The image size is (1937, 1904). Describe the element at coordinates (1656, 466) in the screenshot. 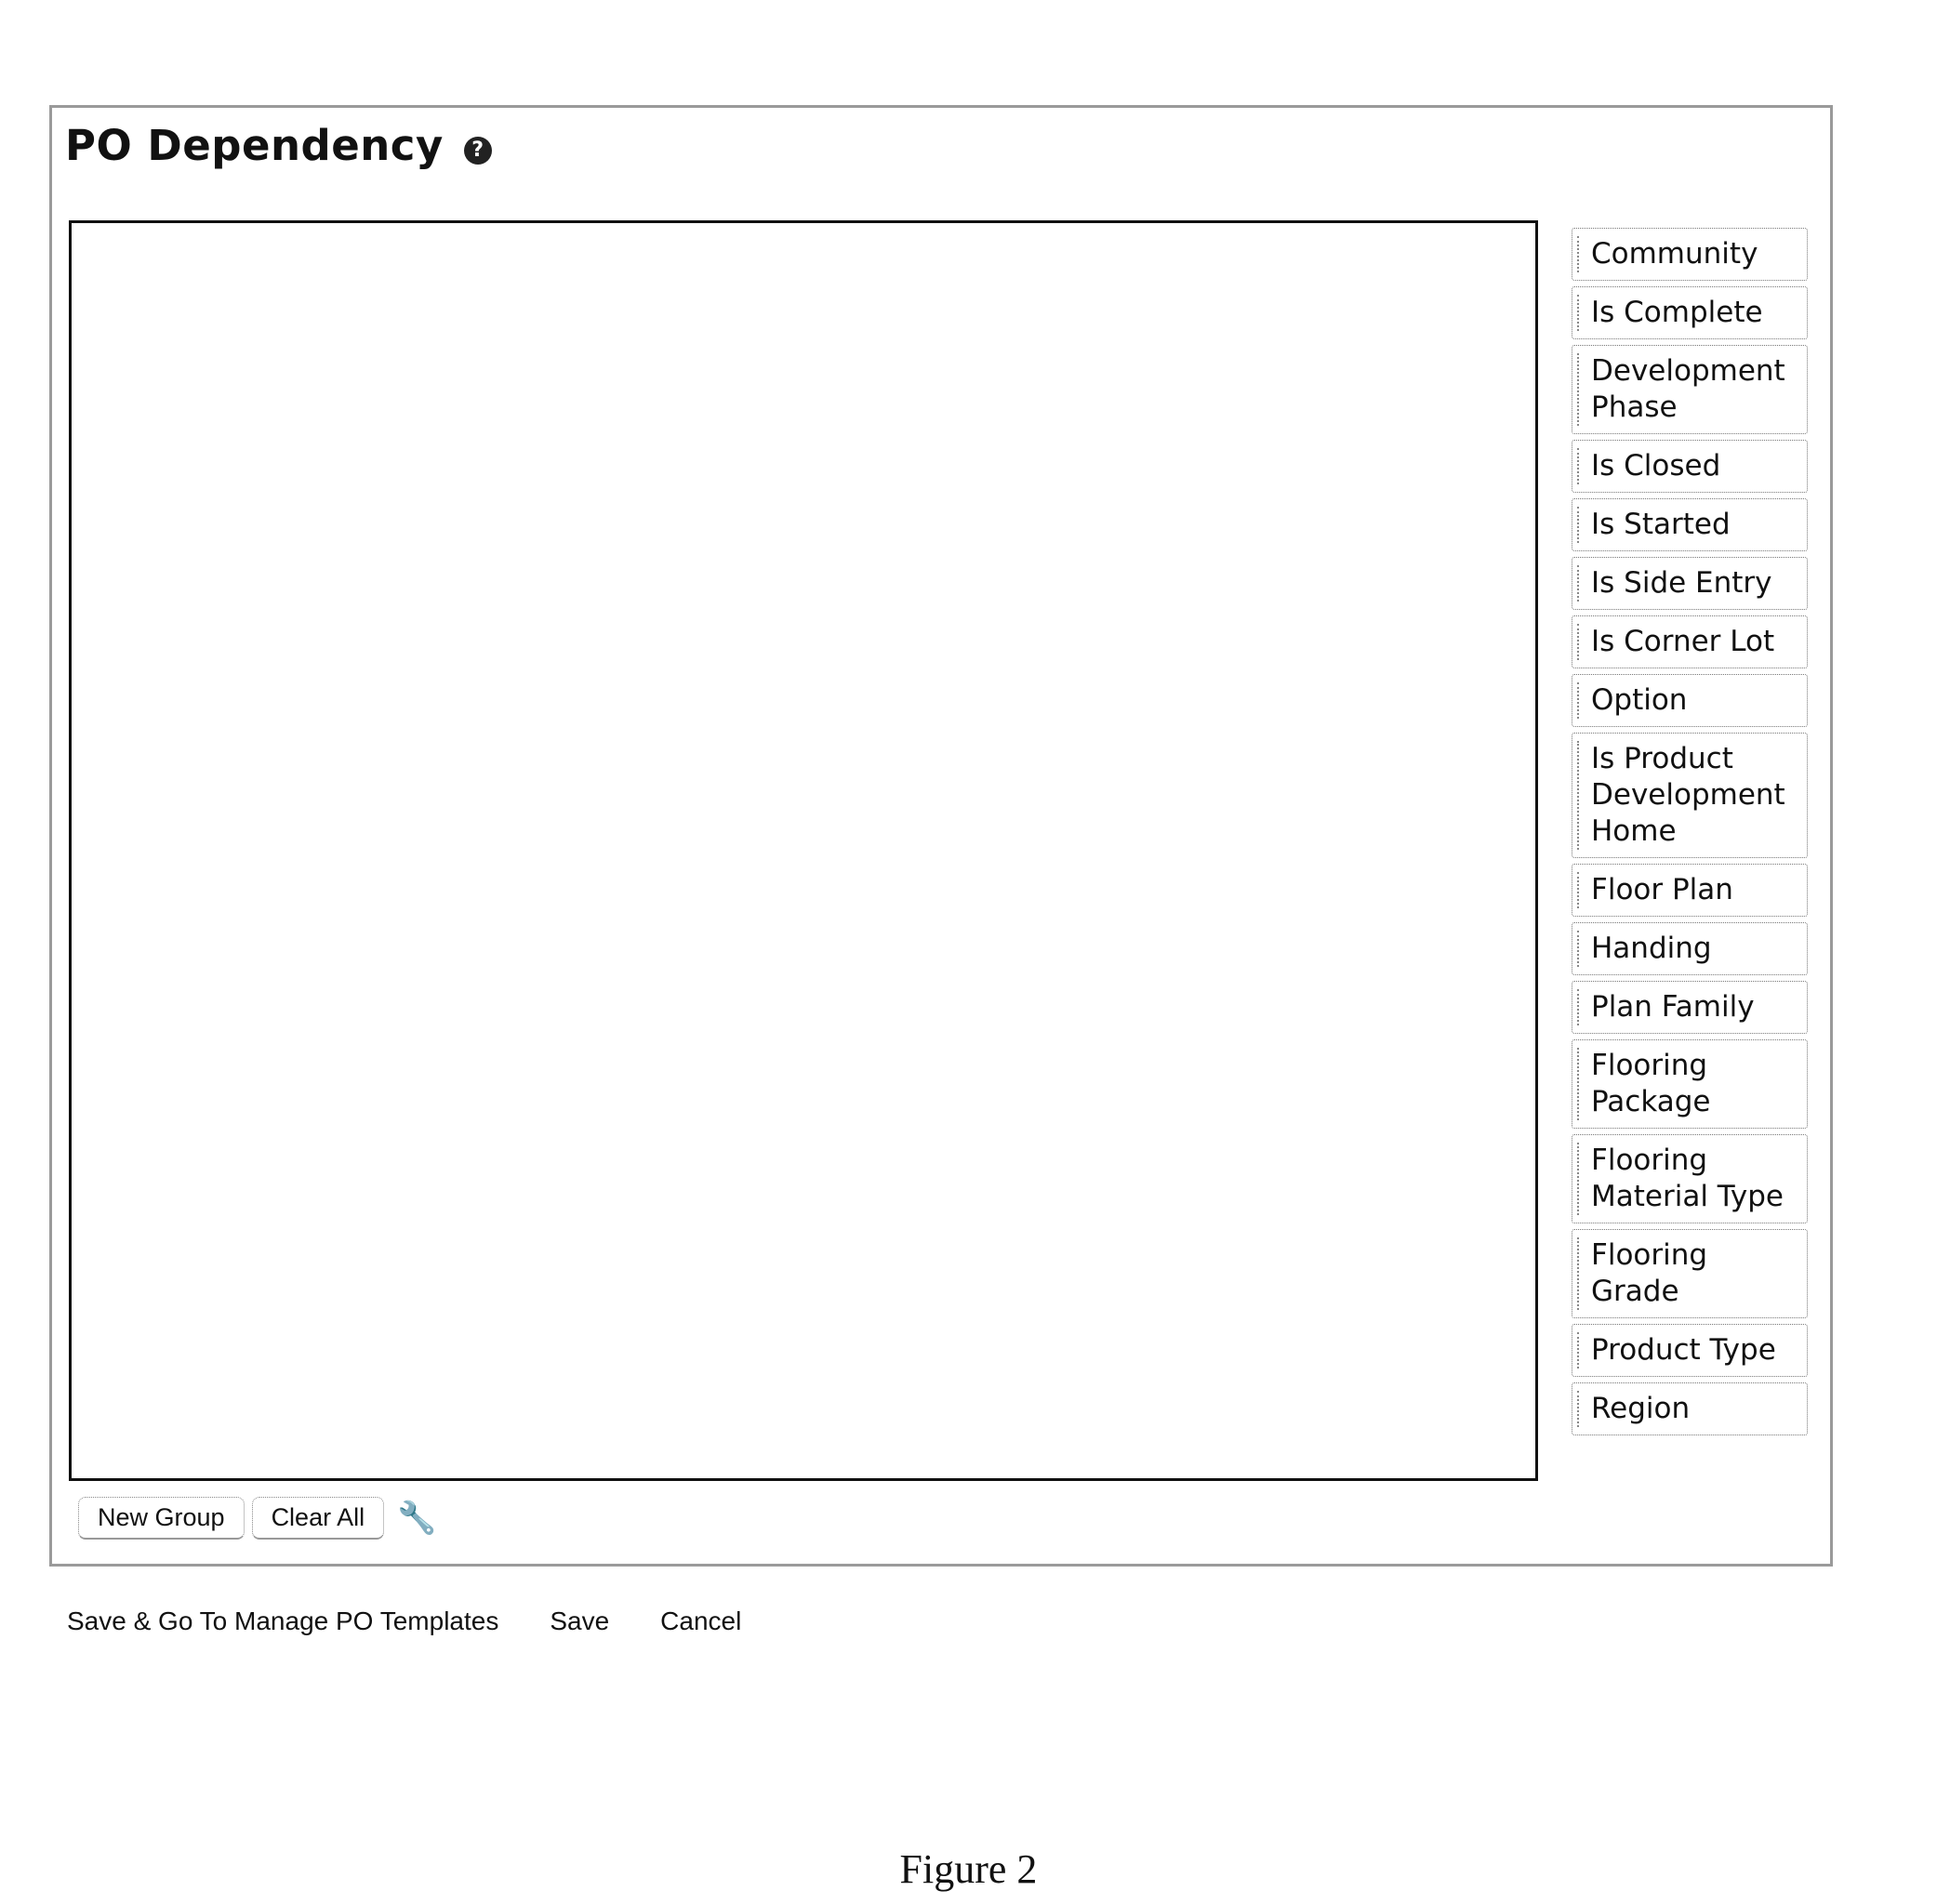

I see `field-label: Is Closed` at that location.